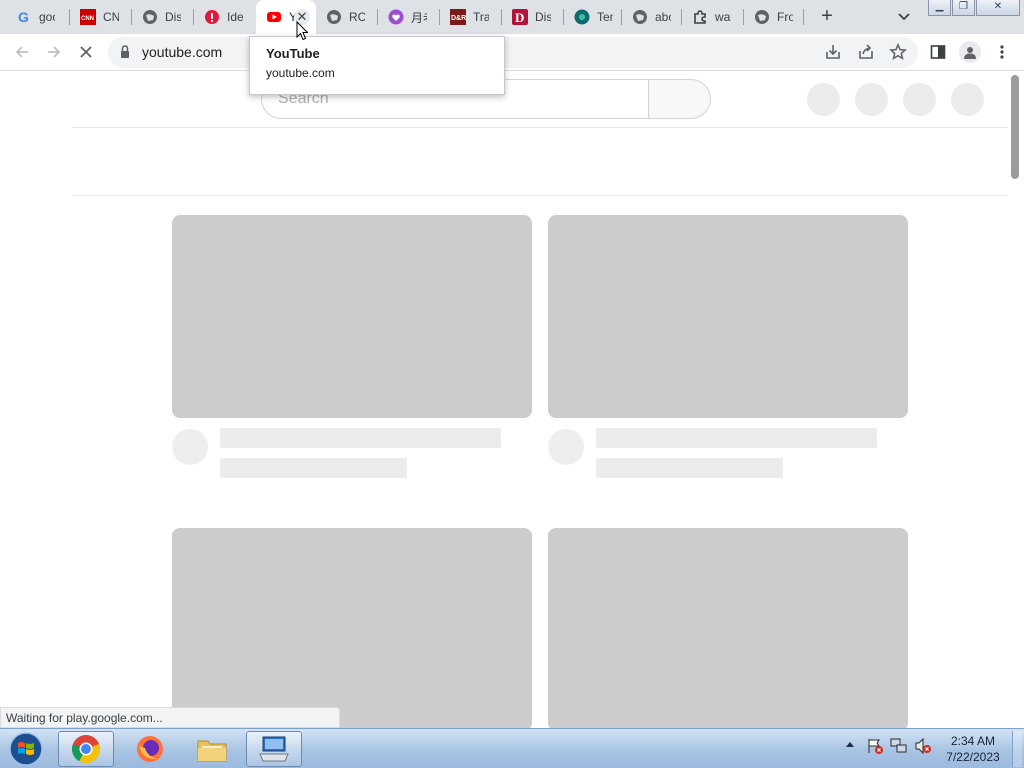 Image resolution: width=1024 pixels, height=768 pixels. I want to click on header-divider, so click(539, 127).